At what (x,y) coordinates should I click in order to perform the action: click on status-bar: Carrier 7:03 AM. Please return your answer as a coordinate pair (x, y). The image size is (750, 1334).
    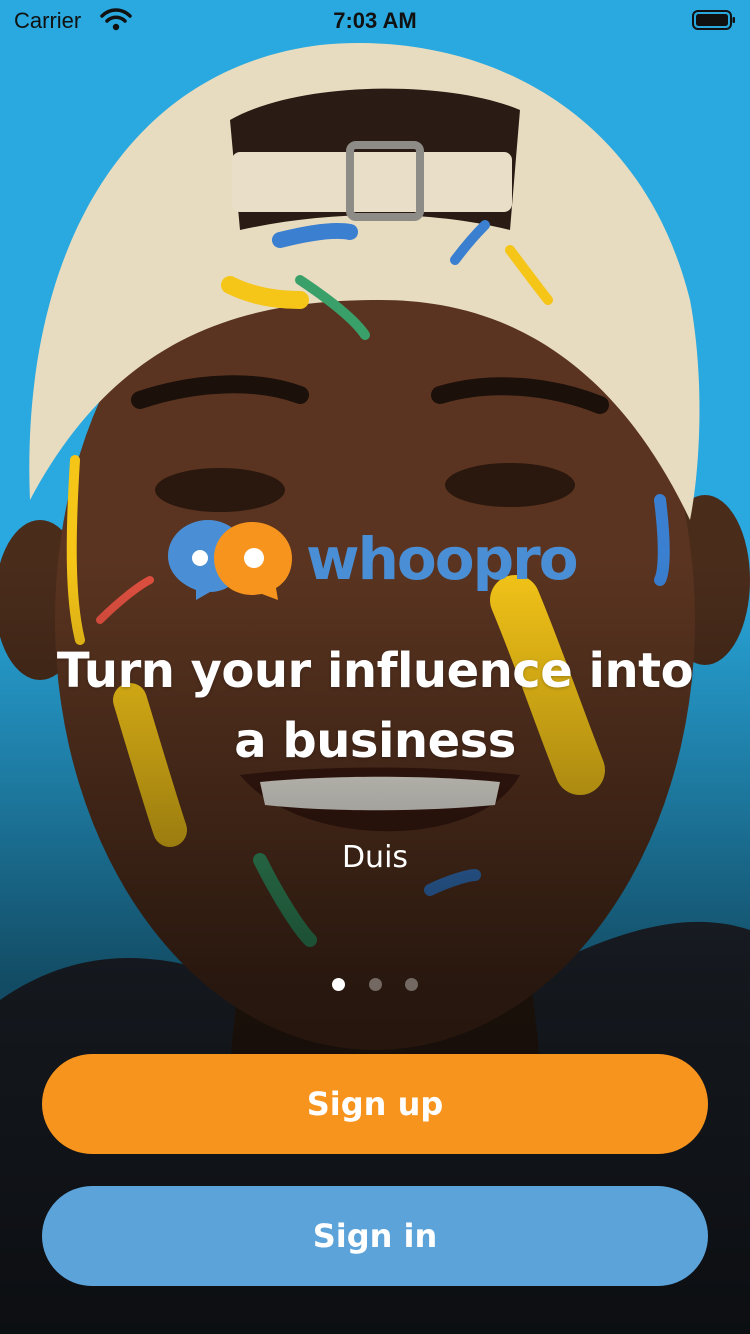
    Looking at the image, I should click on (375, 20).